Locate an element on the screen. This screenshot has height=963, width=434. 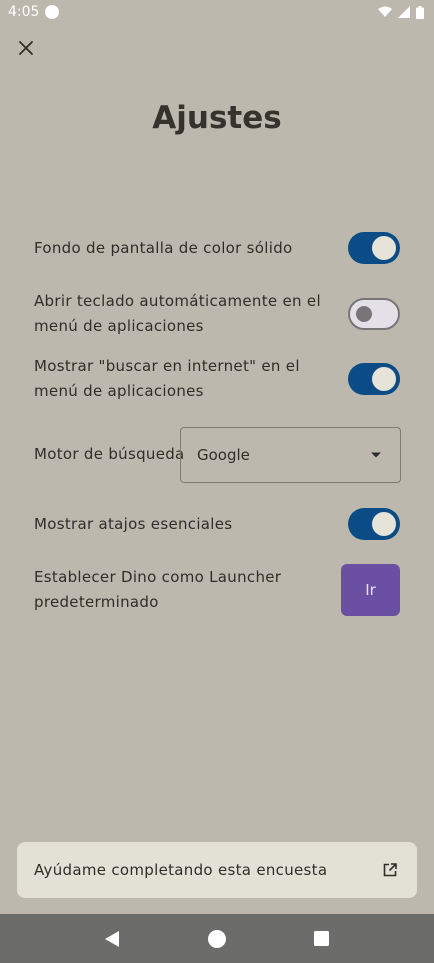
toggle-auto-keyboard is located at coordinates (374, 314).